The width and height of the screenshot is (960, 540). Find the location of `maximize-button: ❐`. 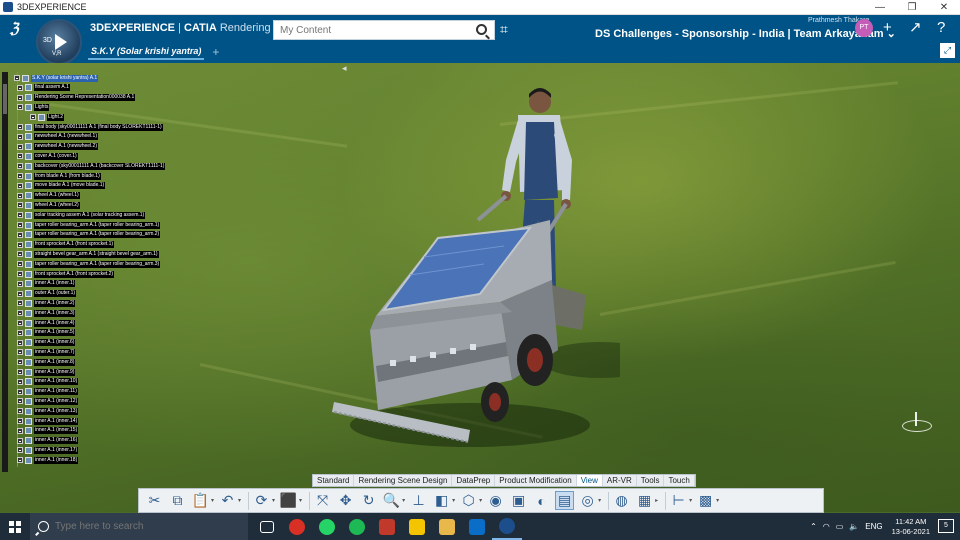

maximize-button: ❐ is located at coordinates (912, 7).